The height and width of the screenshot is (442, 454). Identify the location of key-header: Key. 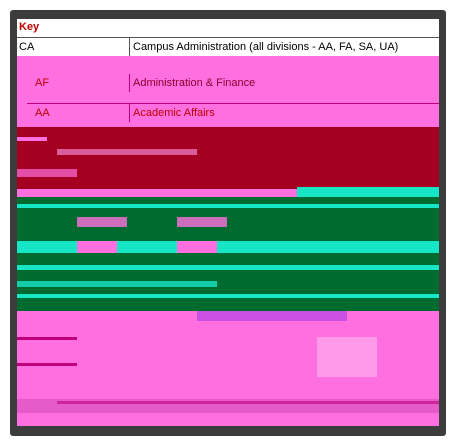
(228, 28).